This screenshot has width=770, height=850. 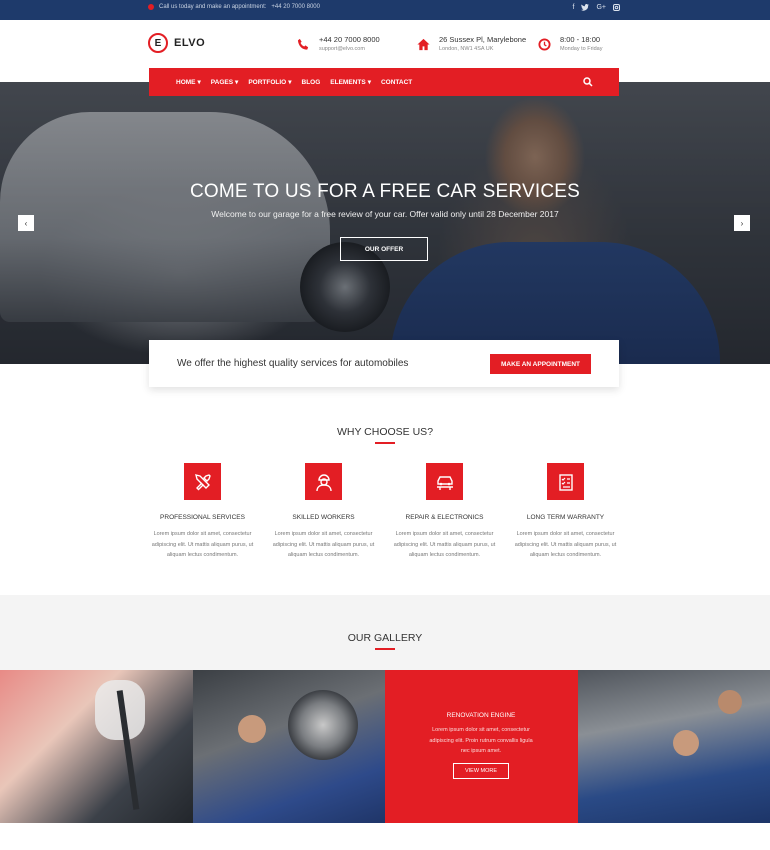 I want to click on checklist-icon, so click(x=565, y=482).